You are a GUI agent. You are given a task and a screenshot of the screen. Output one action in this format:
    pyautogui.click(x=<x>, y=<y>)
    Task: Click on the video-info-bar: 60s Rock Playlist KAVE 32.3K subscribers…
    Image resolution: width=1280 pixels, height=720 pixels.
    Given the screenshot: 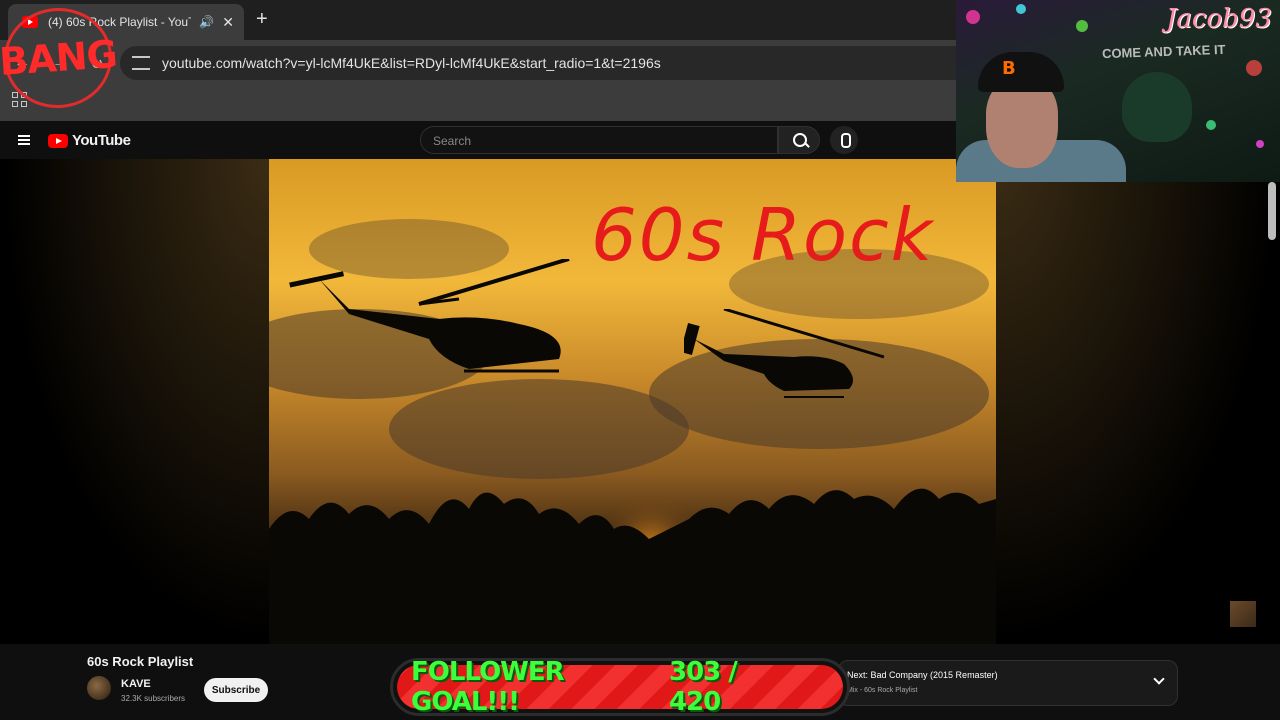 What is the action you would take?
    pyautogui.click(x=640, y=682)
    